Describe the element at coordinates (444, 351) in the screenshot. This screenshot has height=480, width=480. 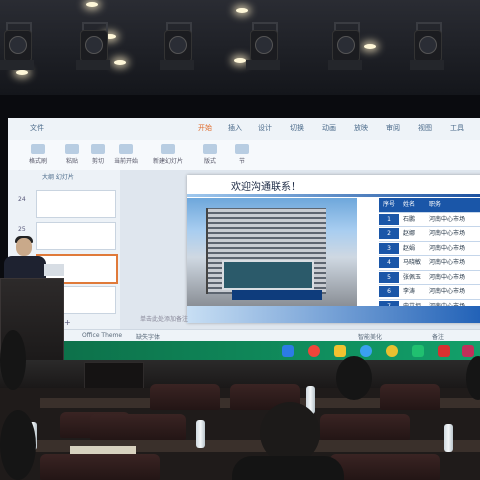
I see `wps-icon` at that location.